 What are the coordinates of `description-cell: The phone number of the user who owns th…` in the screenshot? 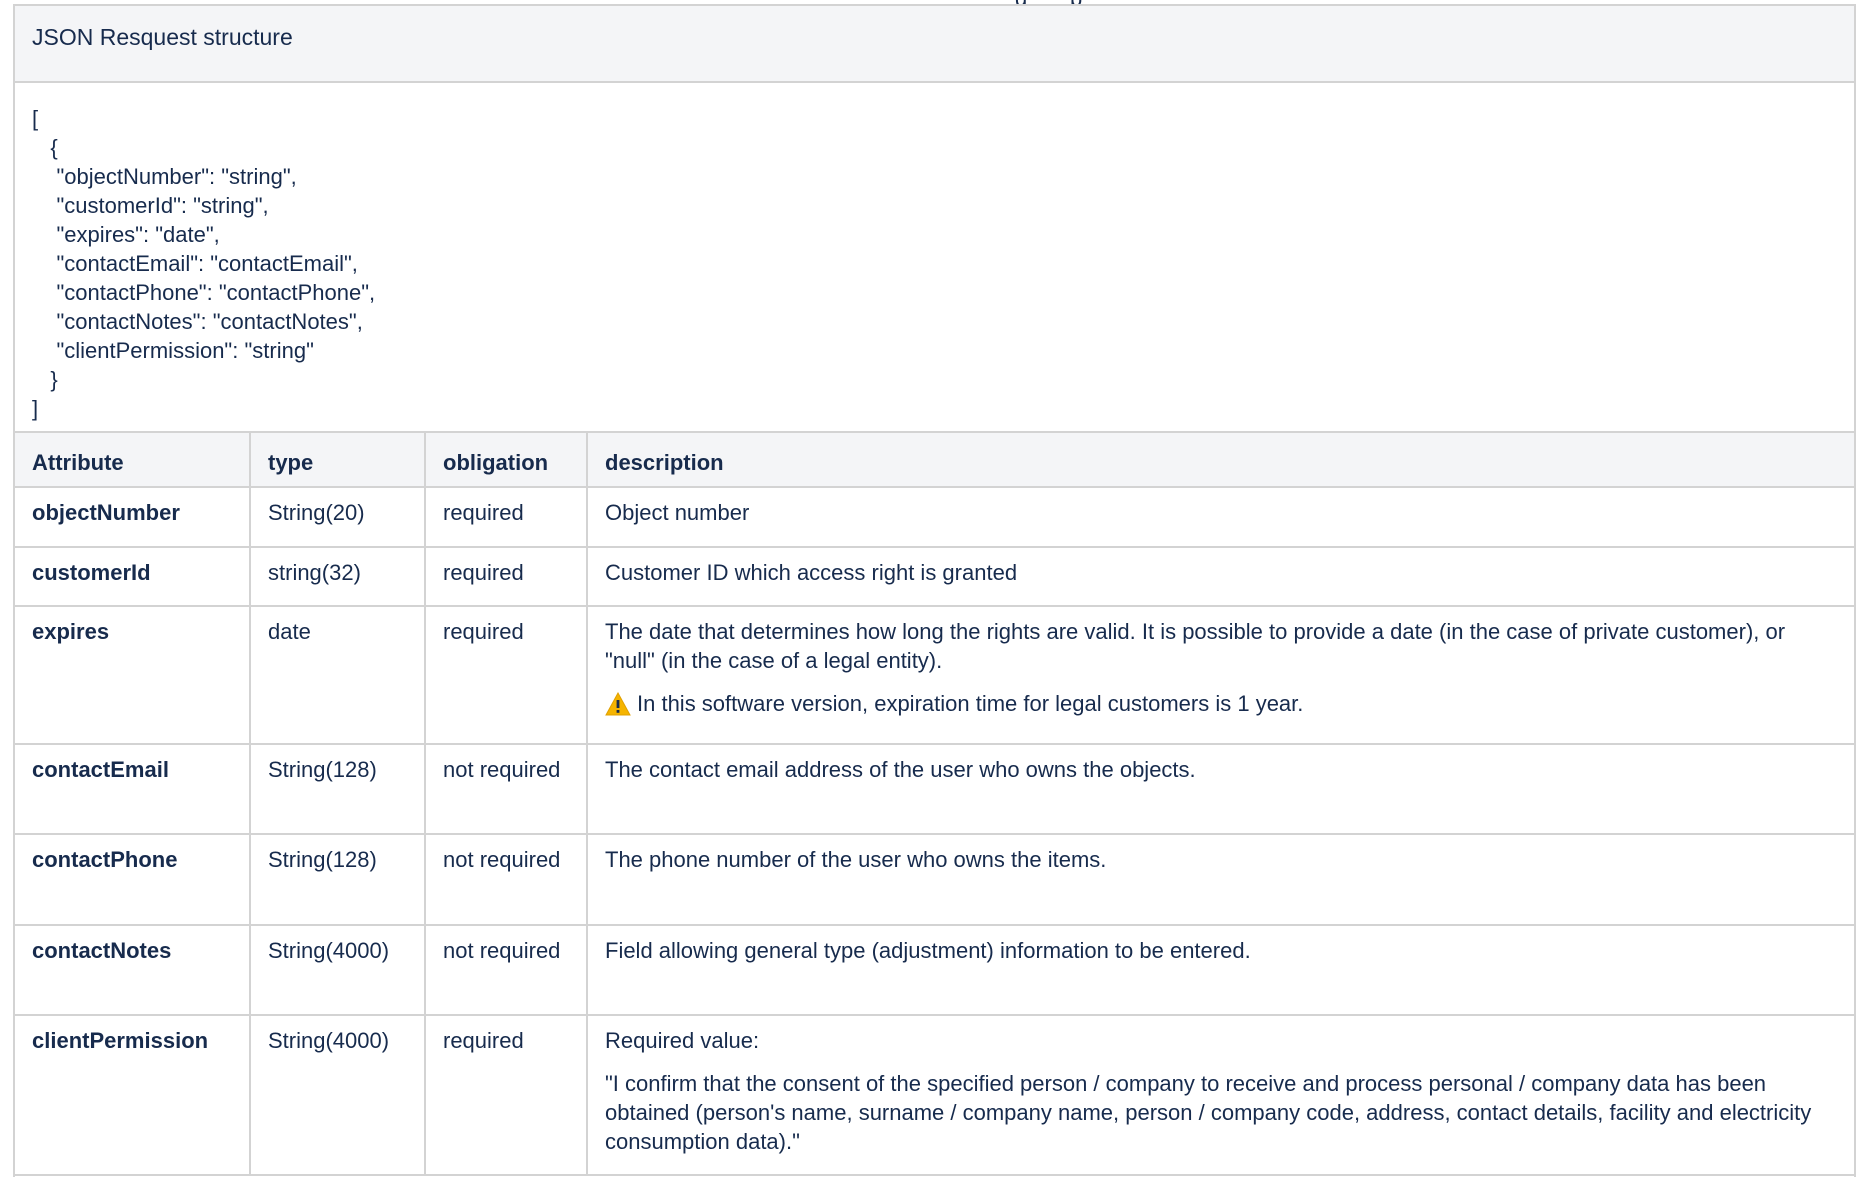 It's located at (1220, 879).